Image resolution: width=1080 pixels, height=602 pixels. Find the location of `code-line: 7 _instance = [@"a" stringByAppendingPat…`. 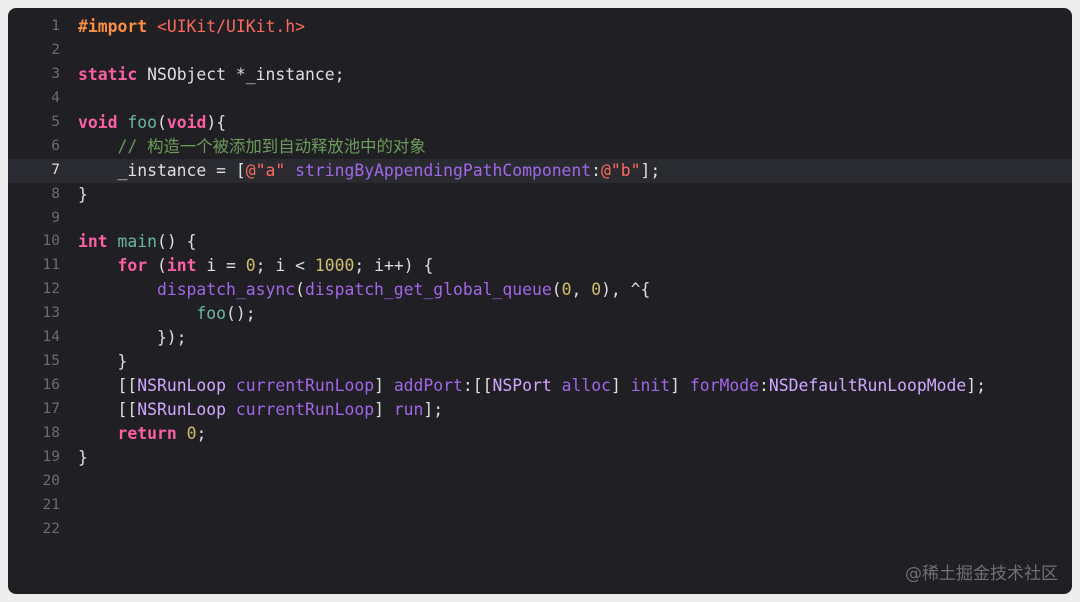

code-line: 7 _instance = [@"a" stringByAppendingPat… is located at coordinates (540, 170).